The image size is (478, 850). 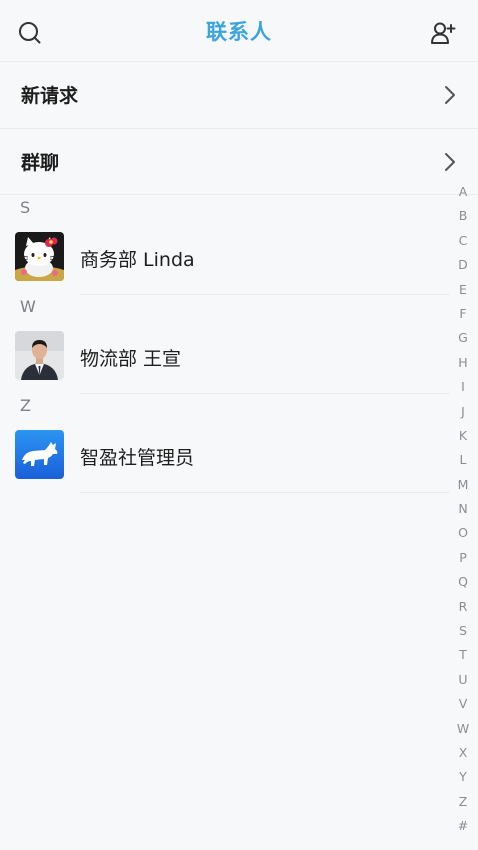 What do you see at coordinates (463, 655) in the screenshot?
I see `index-letter: T` at bounding box center [463, 655].